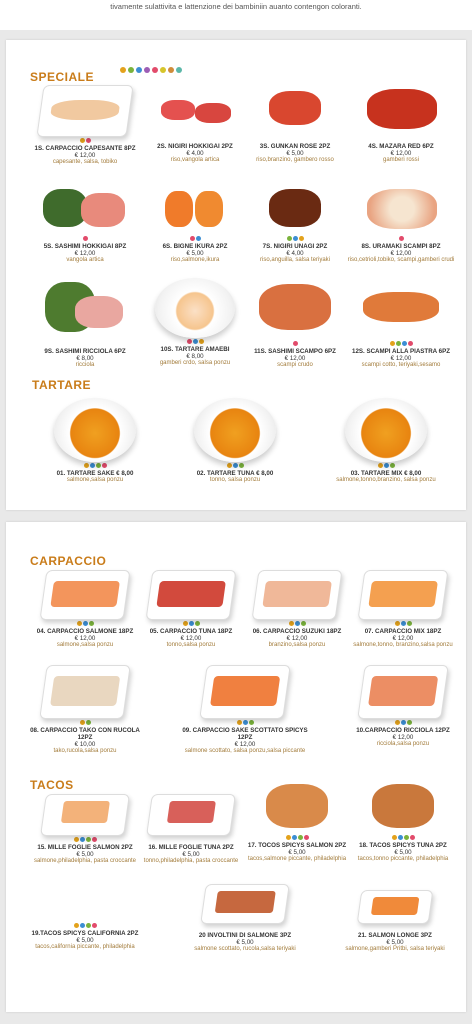 The height and width of the screenshot is (1024, 472). What do you see at coordinates (245, 935) in the screenshot?
I see `item-name: 20 INVOLTINI DI SALMONE 3PZ` at bounding box center [245, 935].